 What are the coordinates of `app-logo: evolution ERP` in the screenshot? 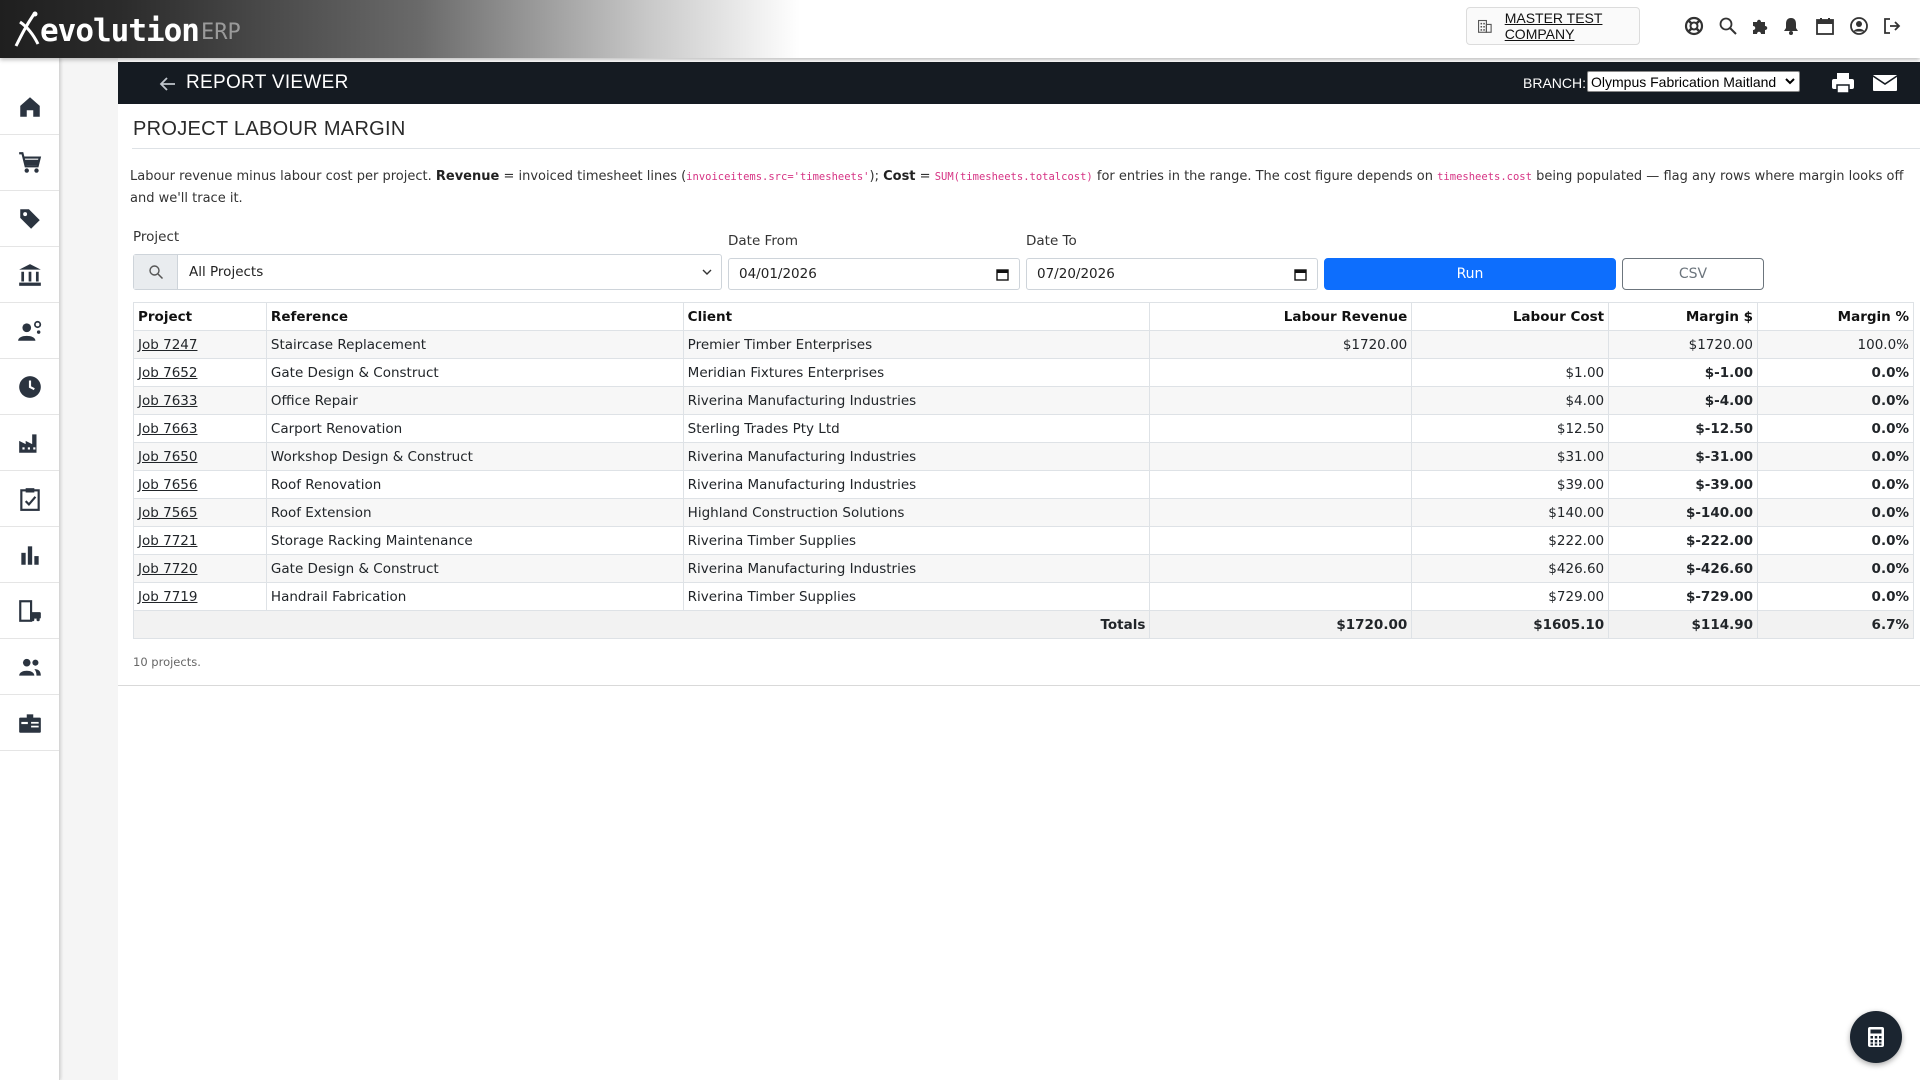 It's located at (126, 28).